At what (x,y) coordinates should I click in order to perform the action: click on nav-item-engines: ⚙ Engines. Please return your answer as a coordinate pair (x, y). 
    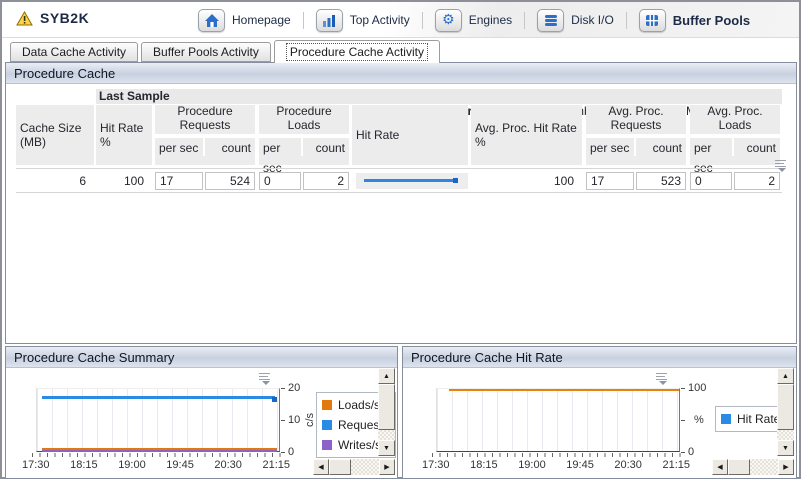
    Looking at the image, I should click on (473, 20).